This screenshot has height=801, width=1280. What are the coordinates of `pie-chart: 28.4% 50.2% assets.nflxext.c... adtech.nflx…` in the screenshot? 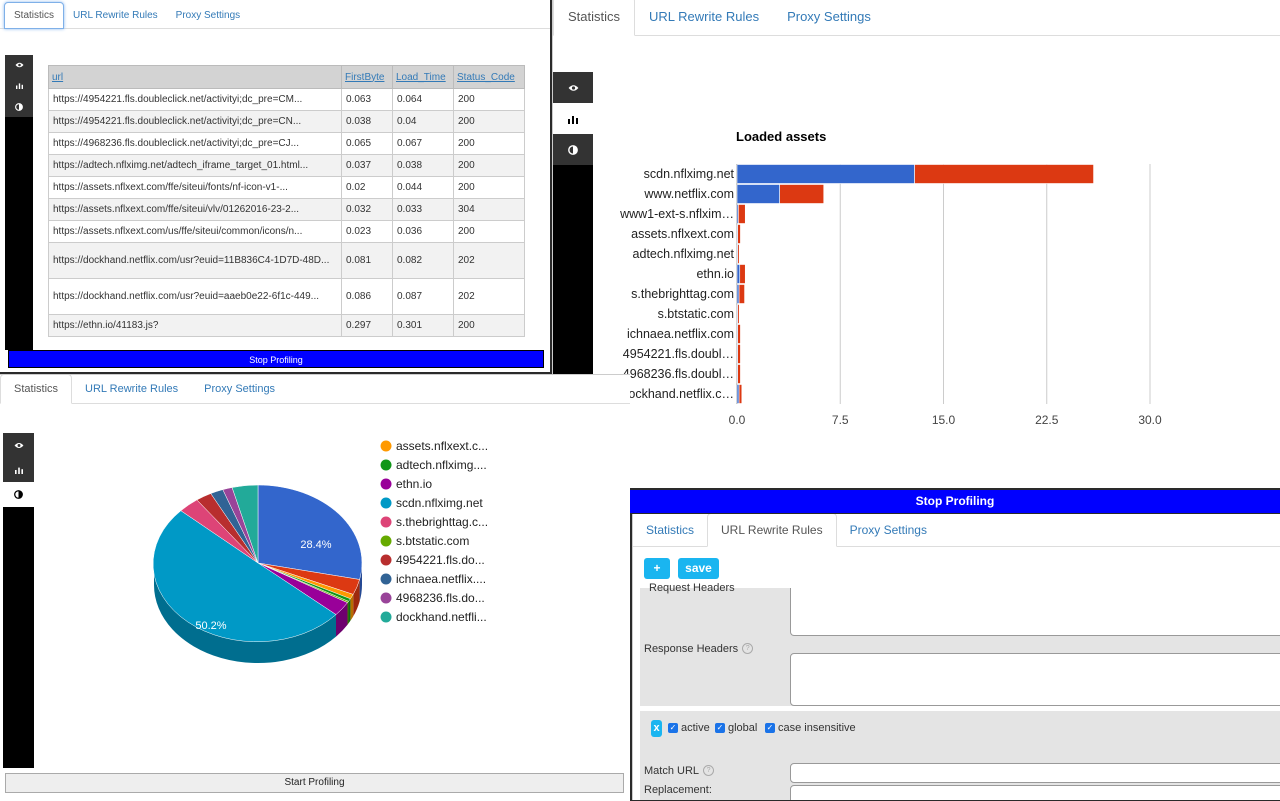 It's located at (320, 551).